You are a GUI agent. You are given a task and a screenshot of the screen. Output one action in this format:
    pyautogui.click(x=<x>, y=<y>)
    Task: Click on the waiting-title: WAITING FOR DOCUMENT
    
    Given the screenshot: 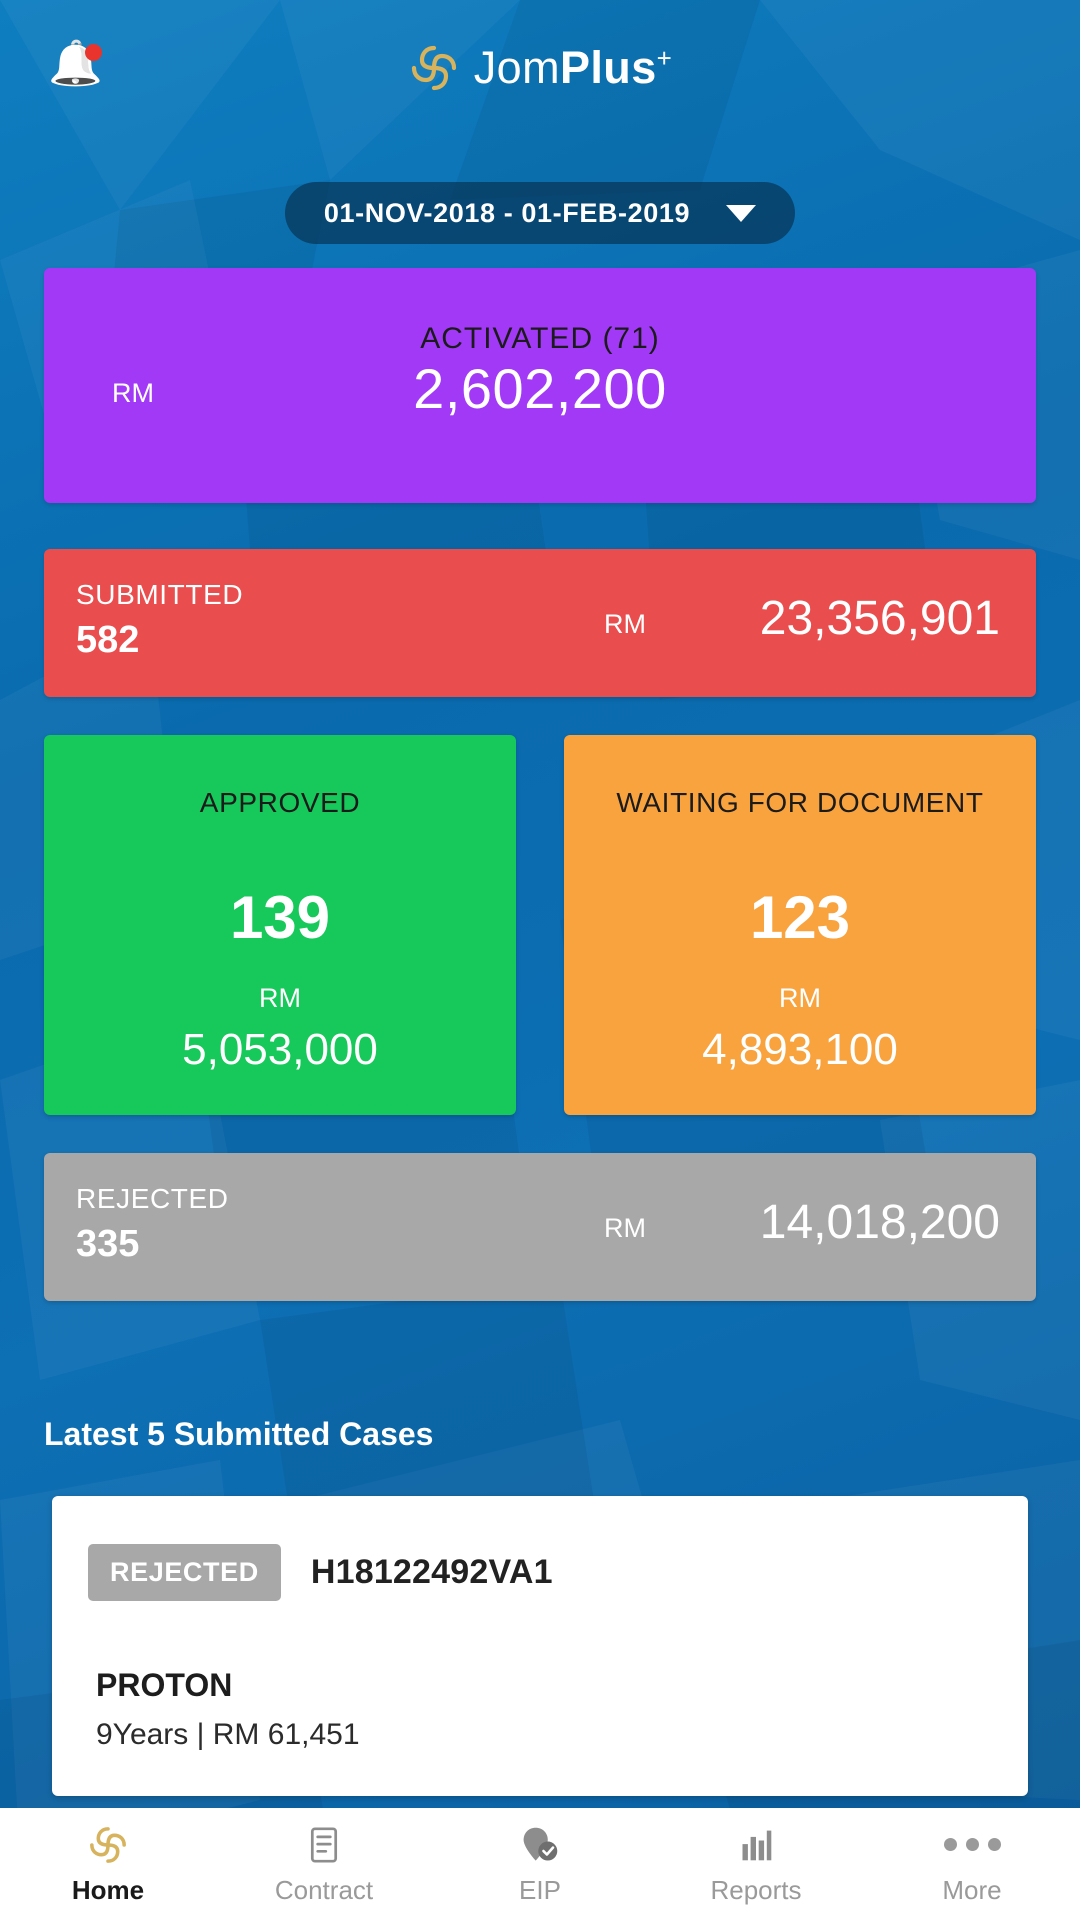 What is the action you would take?
    pyautogui.click(x=800, y=802)
    